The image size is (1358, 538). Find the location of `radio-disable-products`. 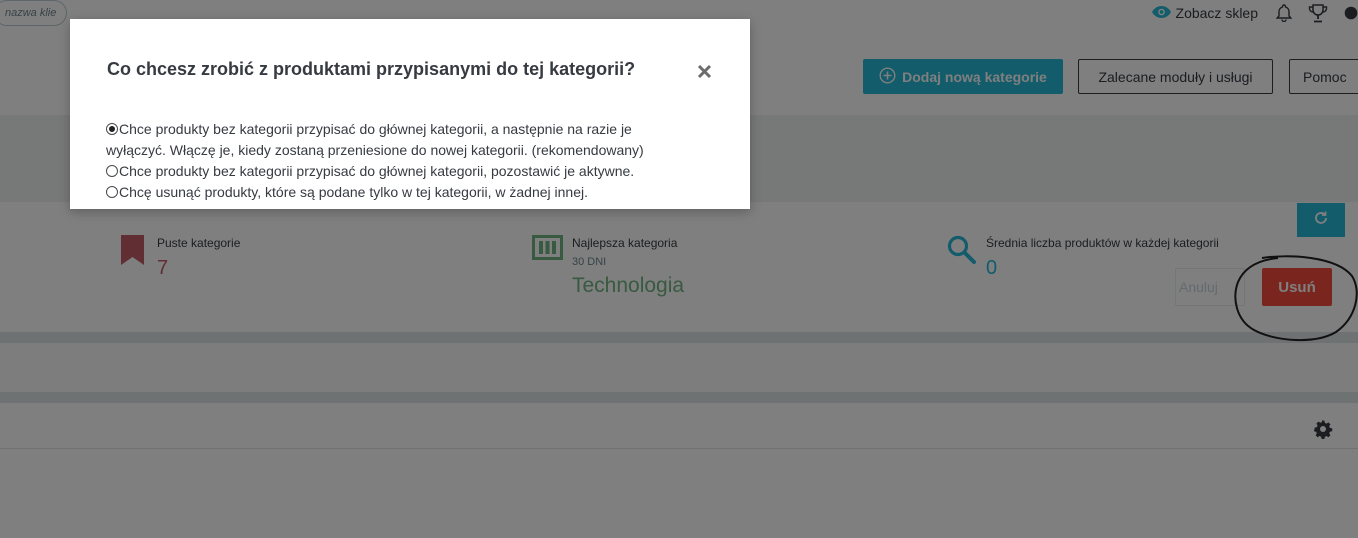

radio-disable-products is located at coordinates (112, 129).